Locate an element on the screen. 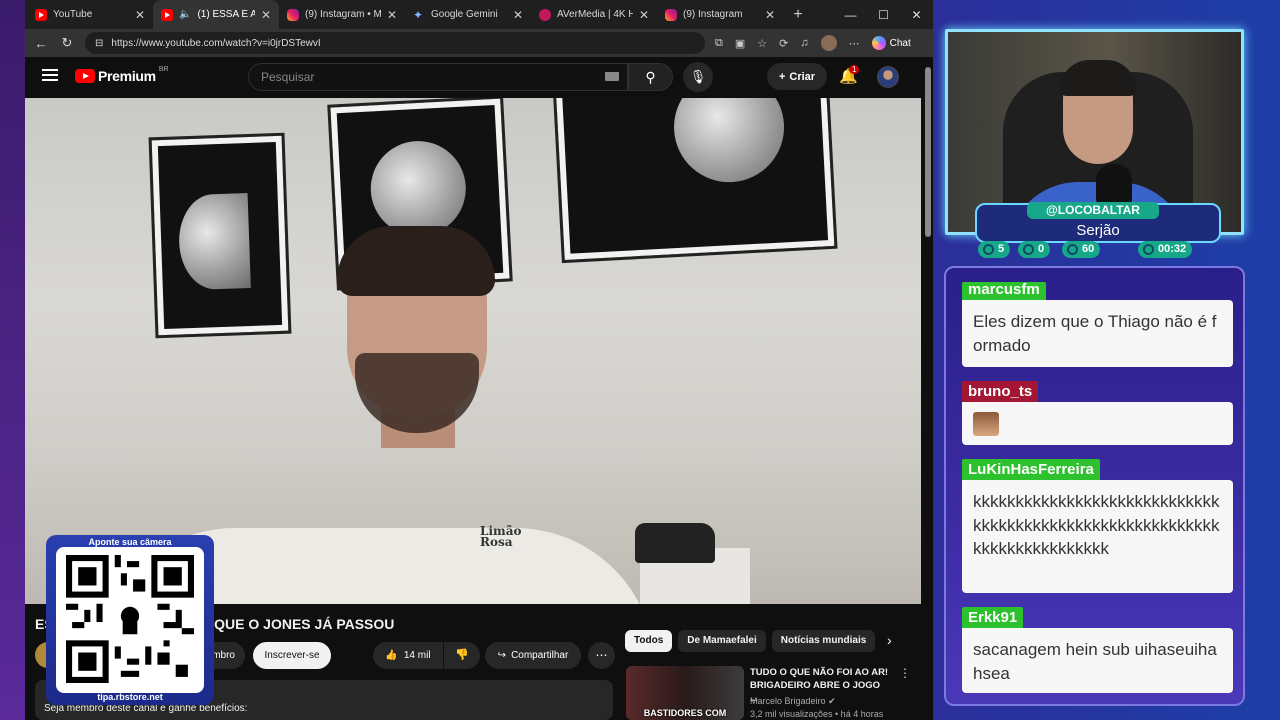 The image size is (1280, 720). youtube-logo: Premium BR is located at coordinates (122, 74).